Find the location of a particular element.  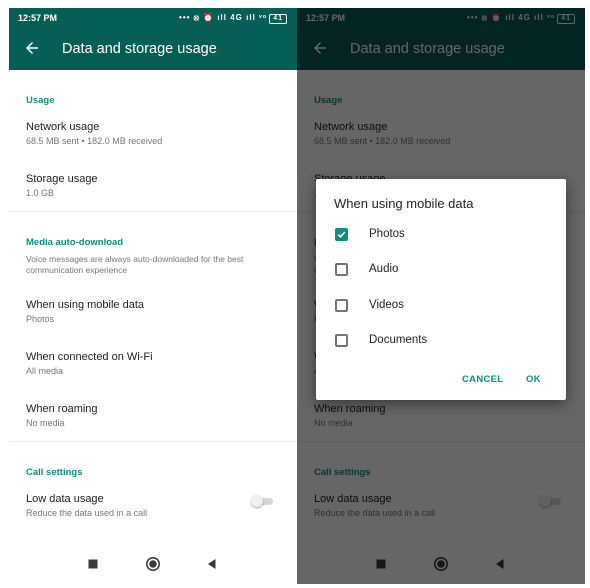

wifi-item: When connected on Wi-Fi All media is located at coordinates (153, 366).